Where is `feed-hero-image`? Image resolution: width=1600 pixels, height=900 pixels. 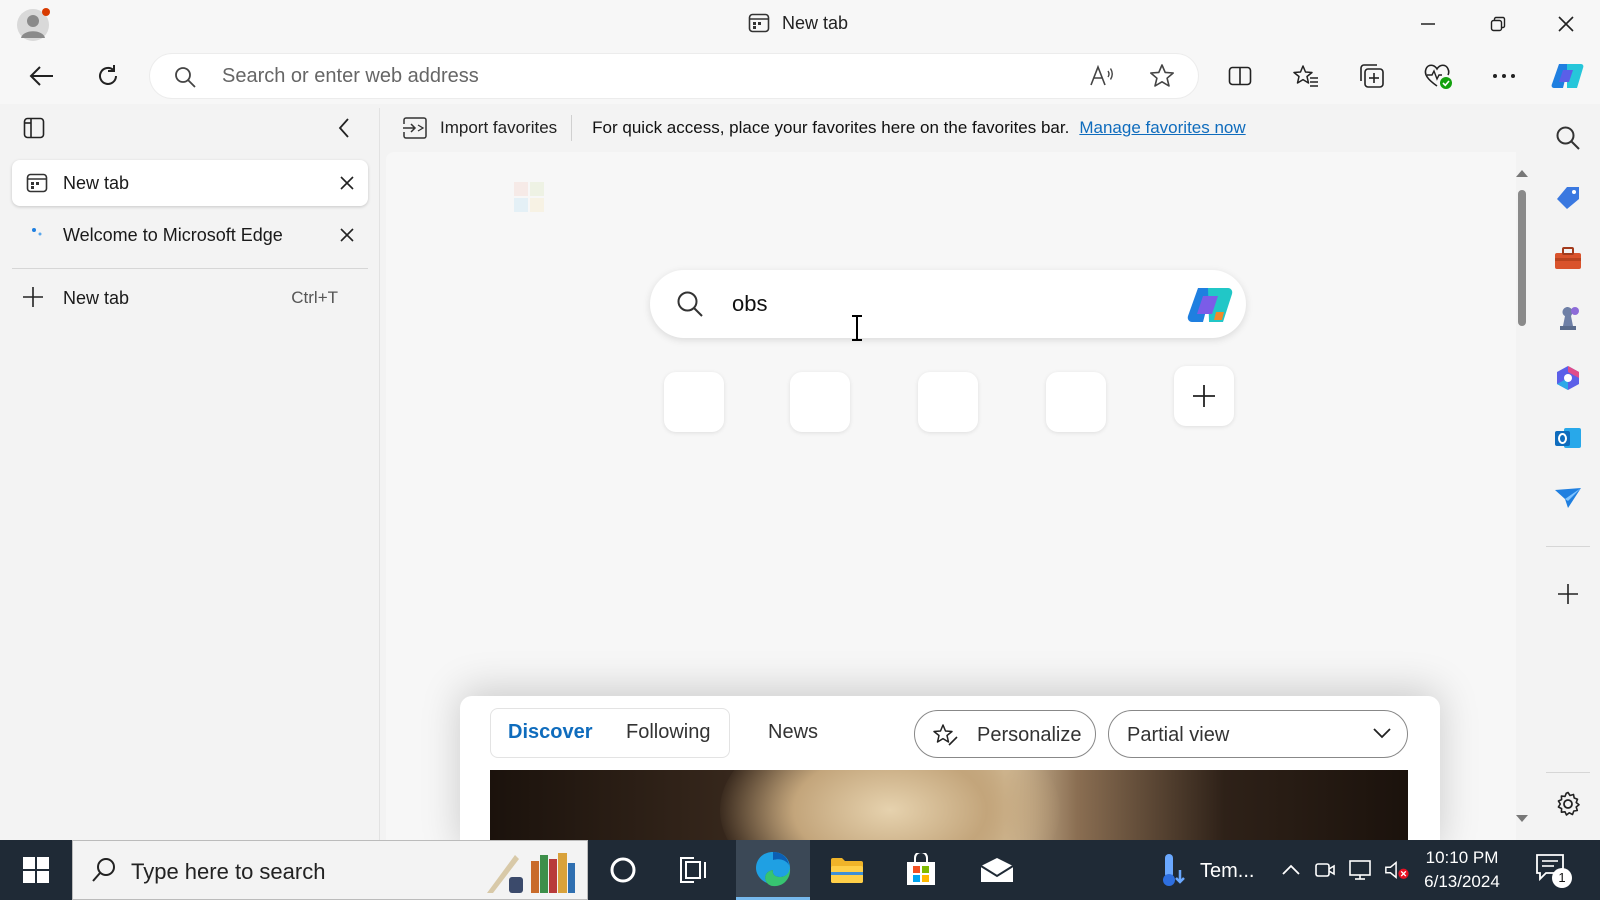
feed-hero-image is located at coordinates (949, 805).